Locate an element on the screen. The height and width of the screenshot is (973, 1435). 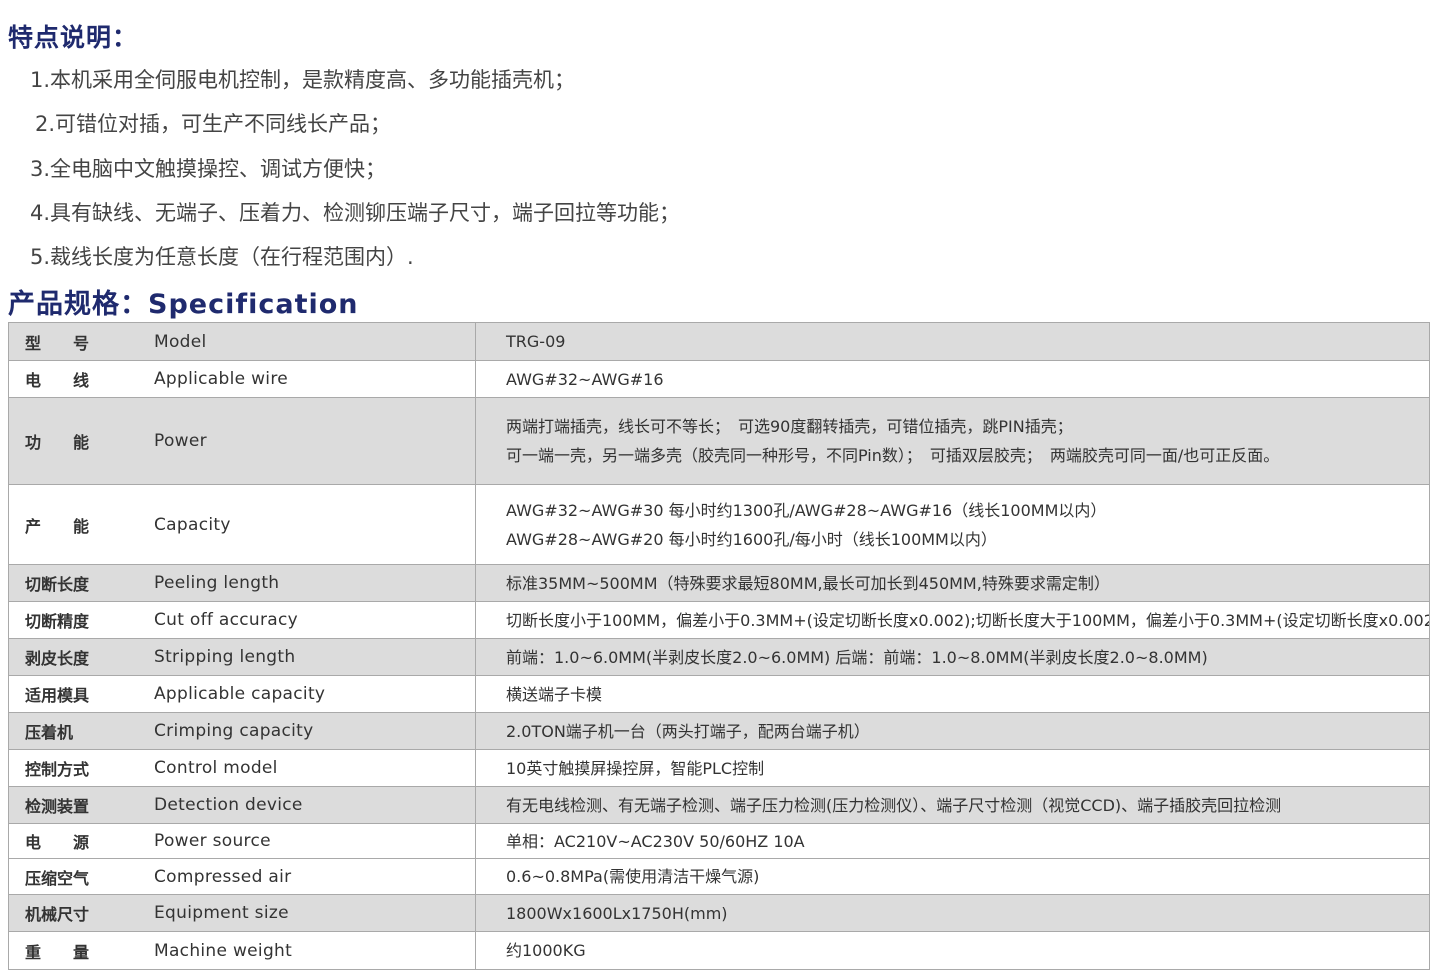
spec-label-cn: 切断精度 is located at coordinates (57, 621).